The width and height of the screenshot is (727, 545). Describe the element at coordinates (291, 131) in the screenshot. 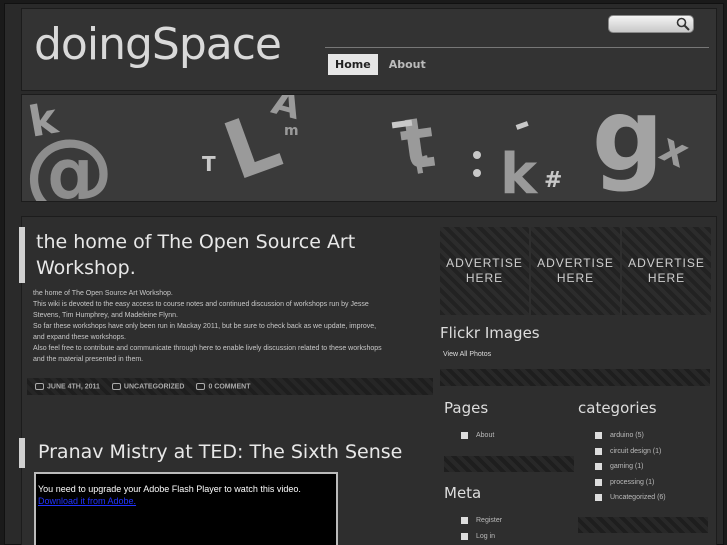

I see `banner-letter: m` at that location.